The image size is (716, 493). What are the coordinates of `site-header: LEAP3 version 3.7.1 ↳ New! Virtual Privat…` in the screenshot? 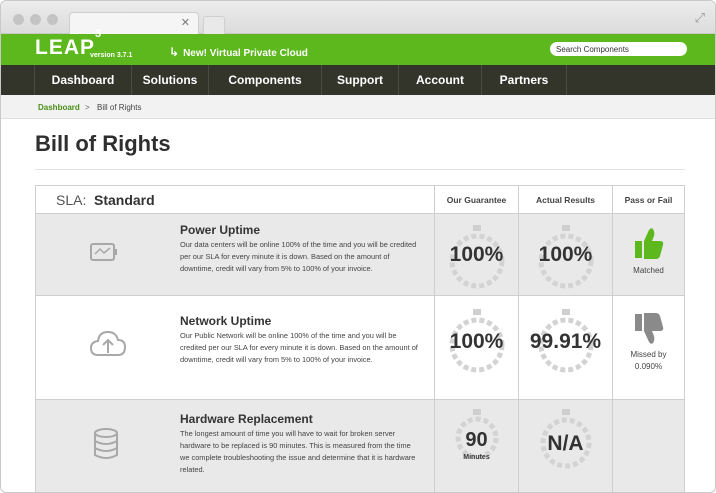 It's located at (358, 46).